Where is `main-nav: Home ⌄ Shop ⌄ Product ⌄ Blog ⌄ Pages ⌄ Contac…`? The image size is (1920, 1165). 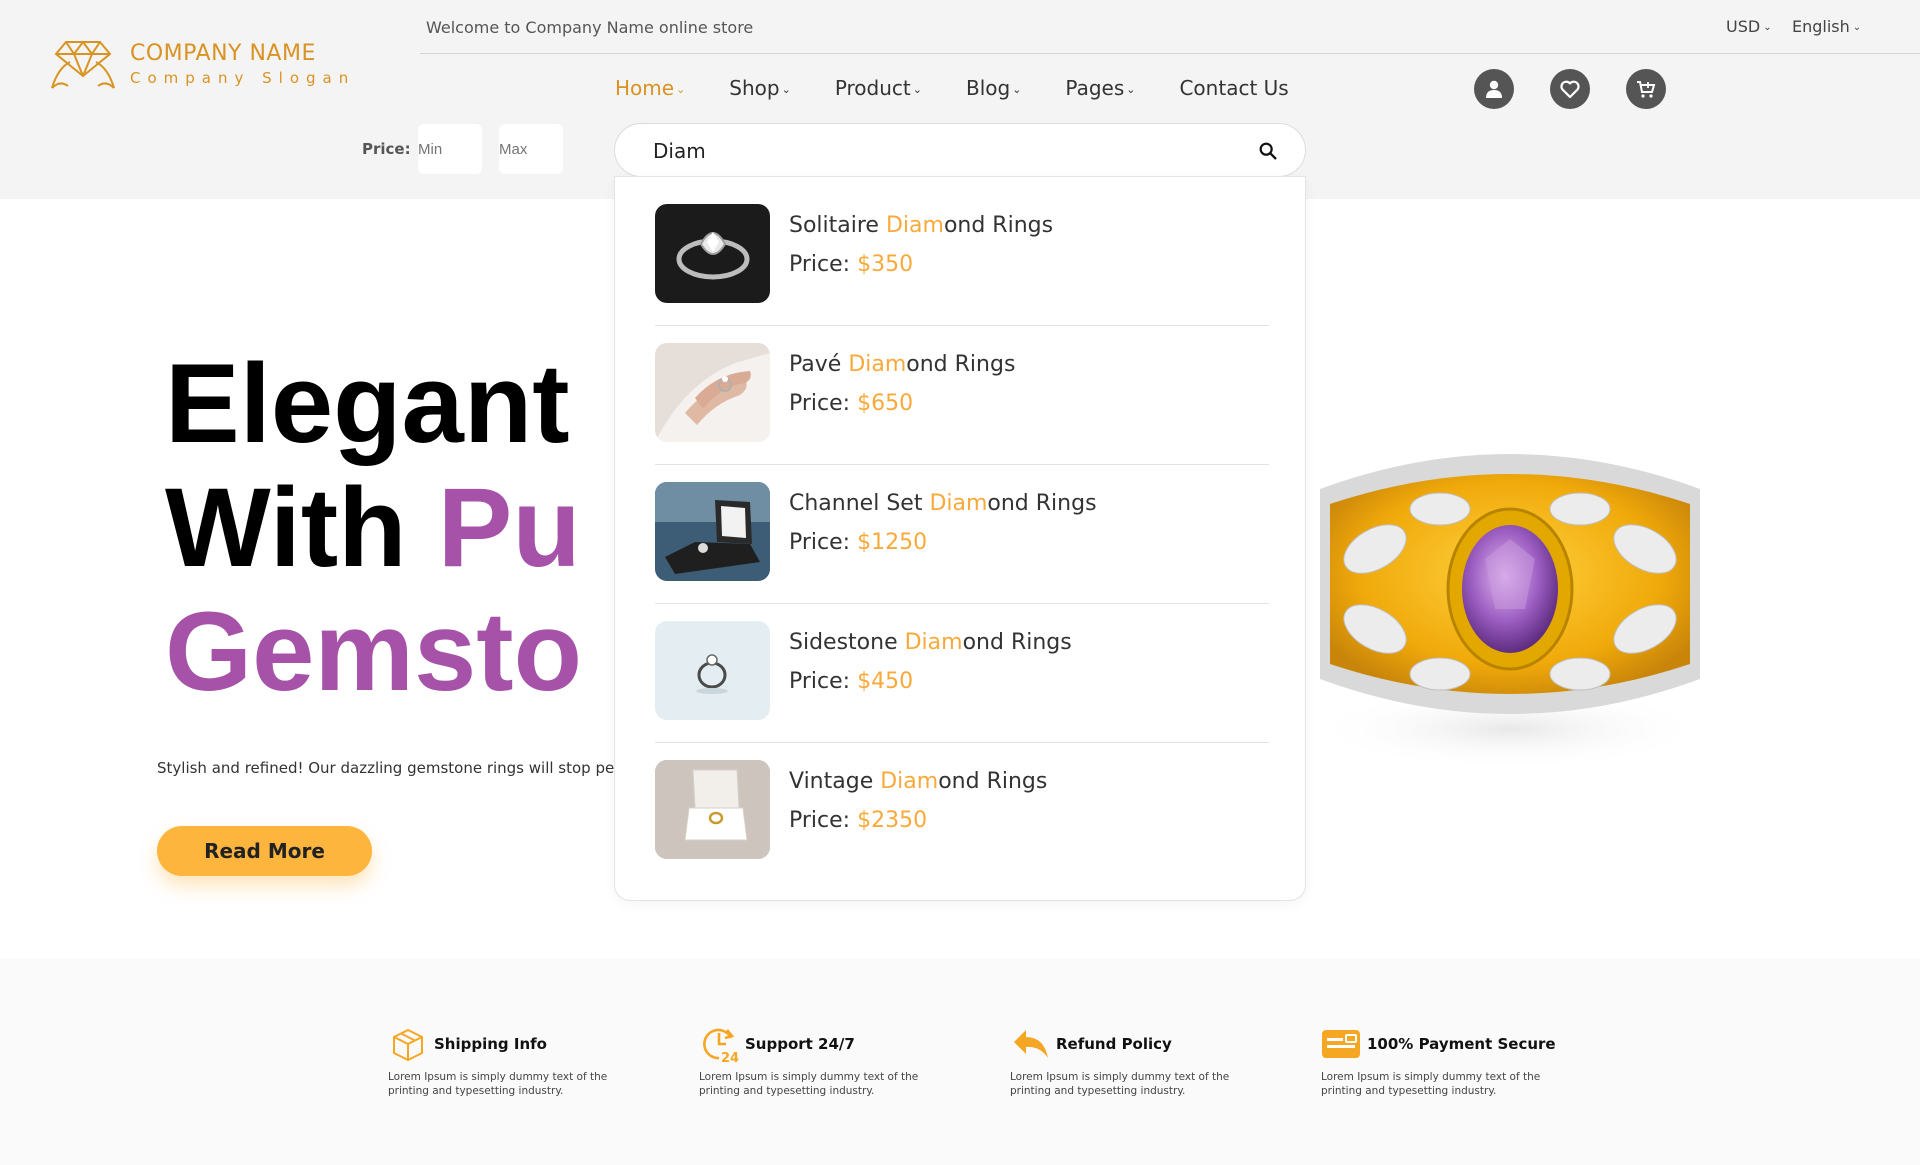
main-nav: Home ⌄ Shop ⌄ Product ⌄ Blog ⌄ Pages ⌄ Contac… is located at coordinates (974, 88).